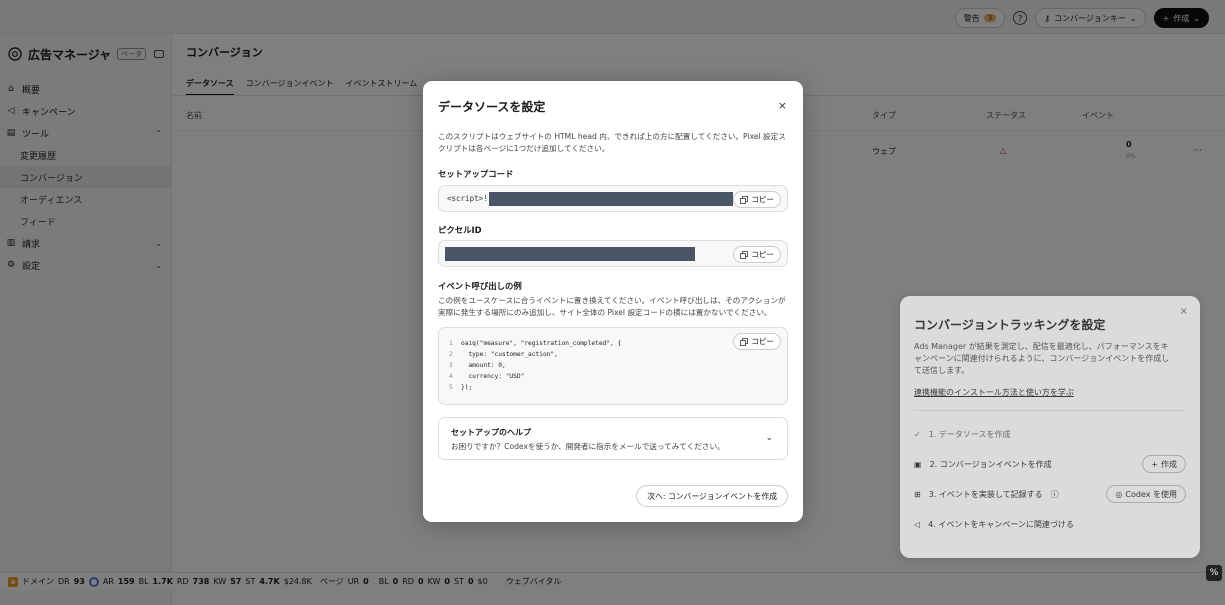 The height and width of the screenshot is (605, 1225). Describe the element at coordinates (1001, 524) in the screenshot. I see `step-label: 4. イベントをキャンペーンに関連づける` at that location.